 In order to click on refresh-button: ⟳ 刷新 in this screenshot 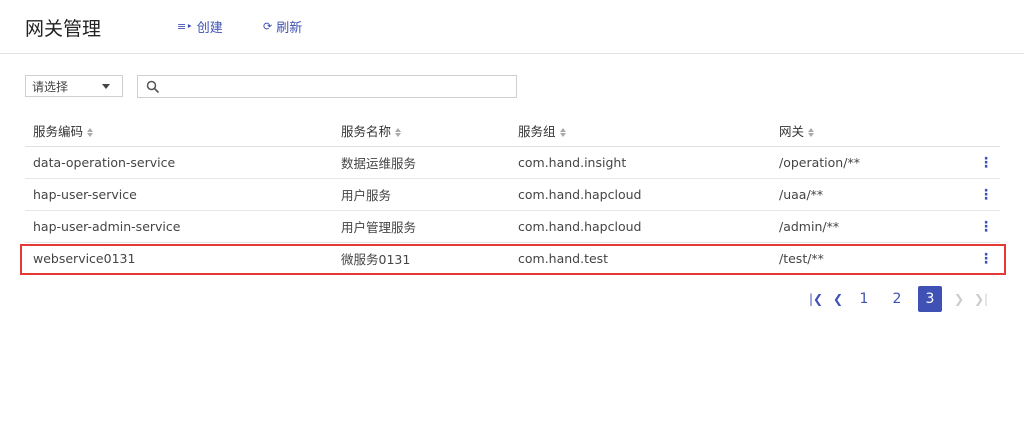, I will do `click(282, 26)`.